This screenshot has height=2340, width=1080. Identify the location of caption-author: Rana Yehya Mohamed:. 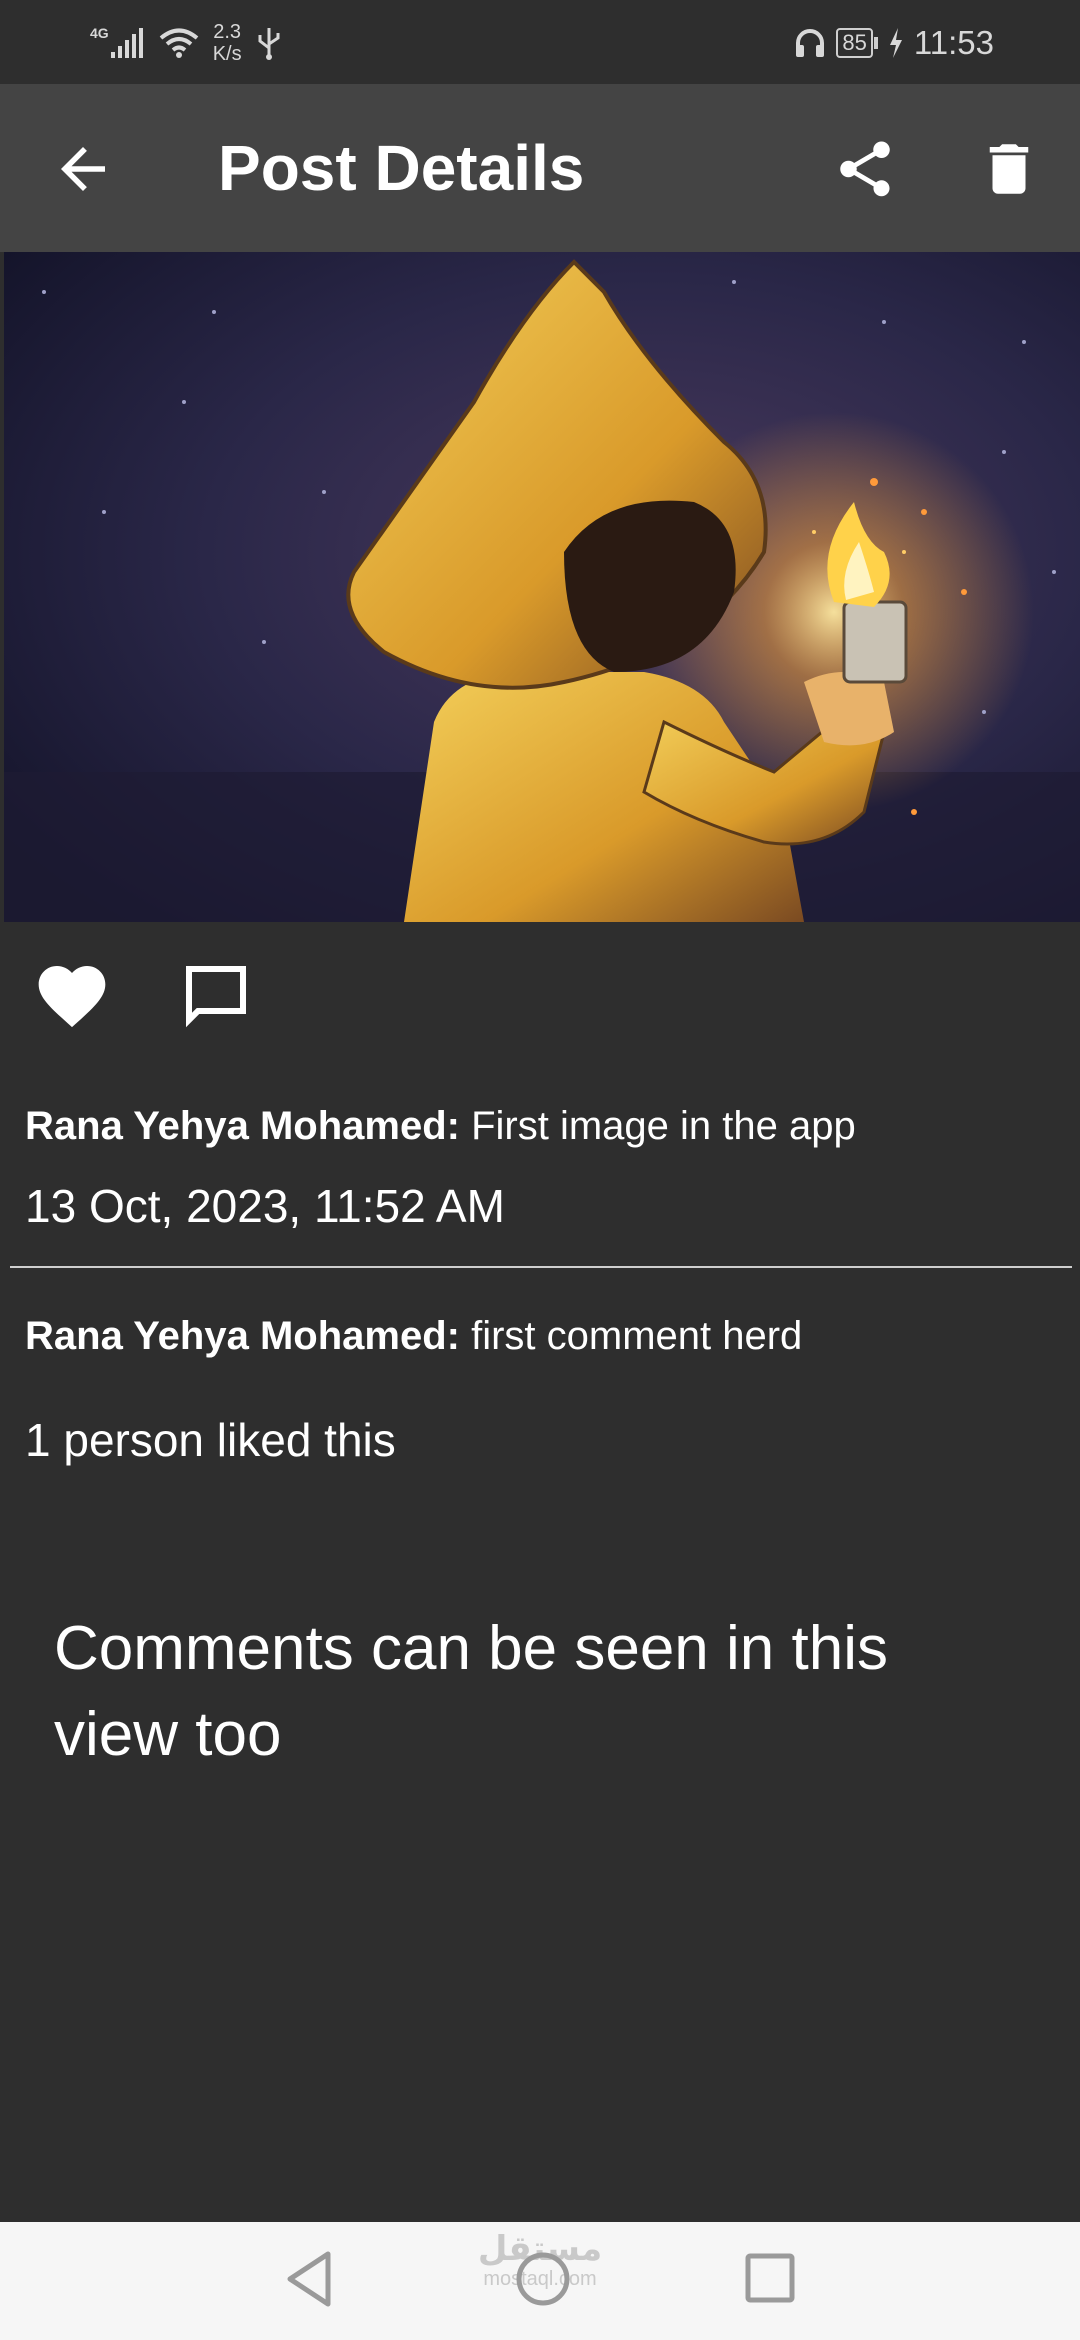
(242, 1126).